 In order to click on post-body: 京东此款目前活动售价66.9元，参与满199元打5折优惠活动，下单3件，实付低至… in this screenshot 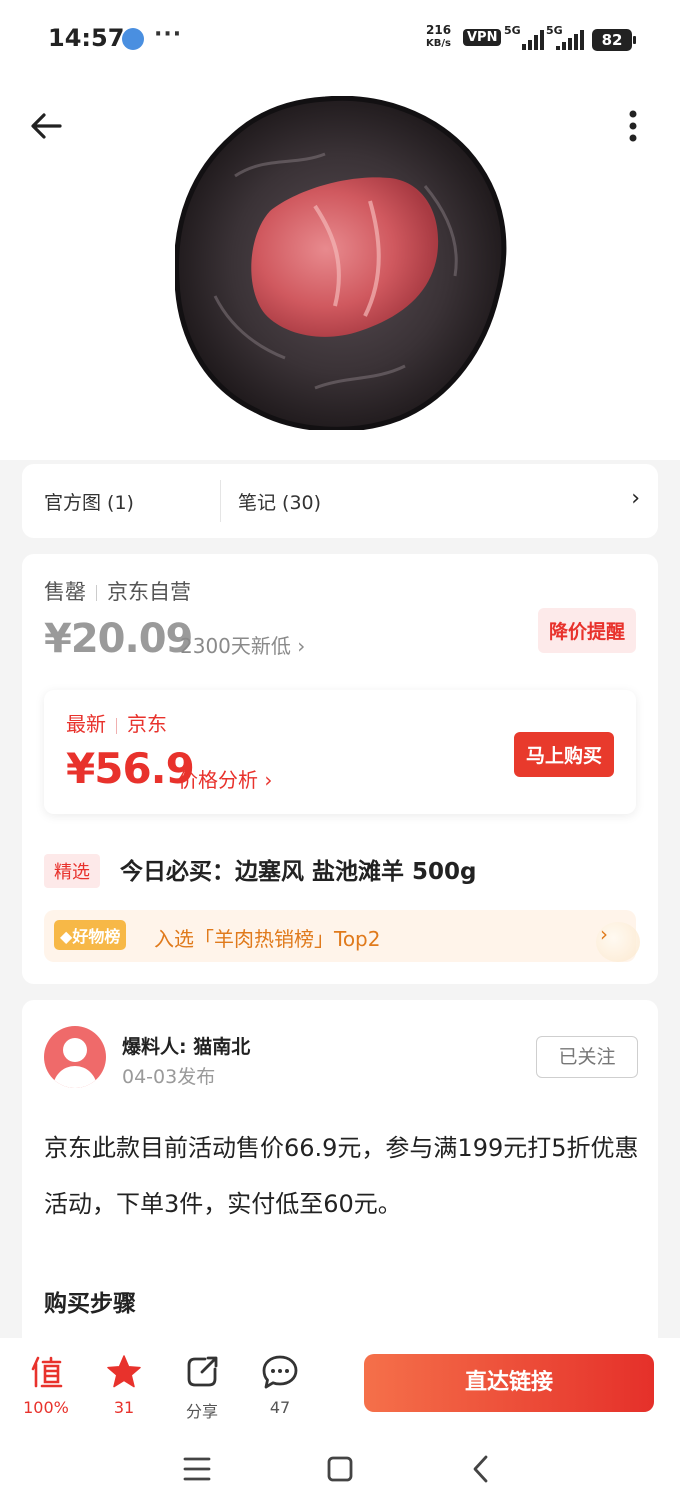, I will do `click(341, 1176)`.